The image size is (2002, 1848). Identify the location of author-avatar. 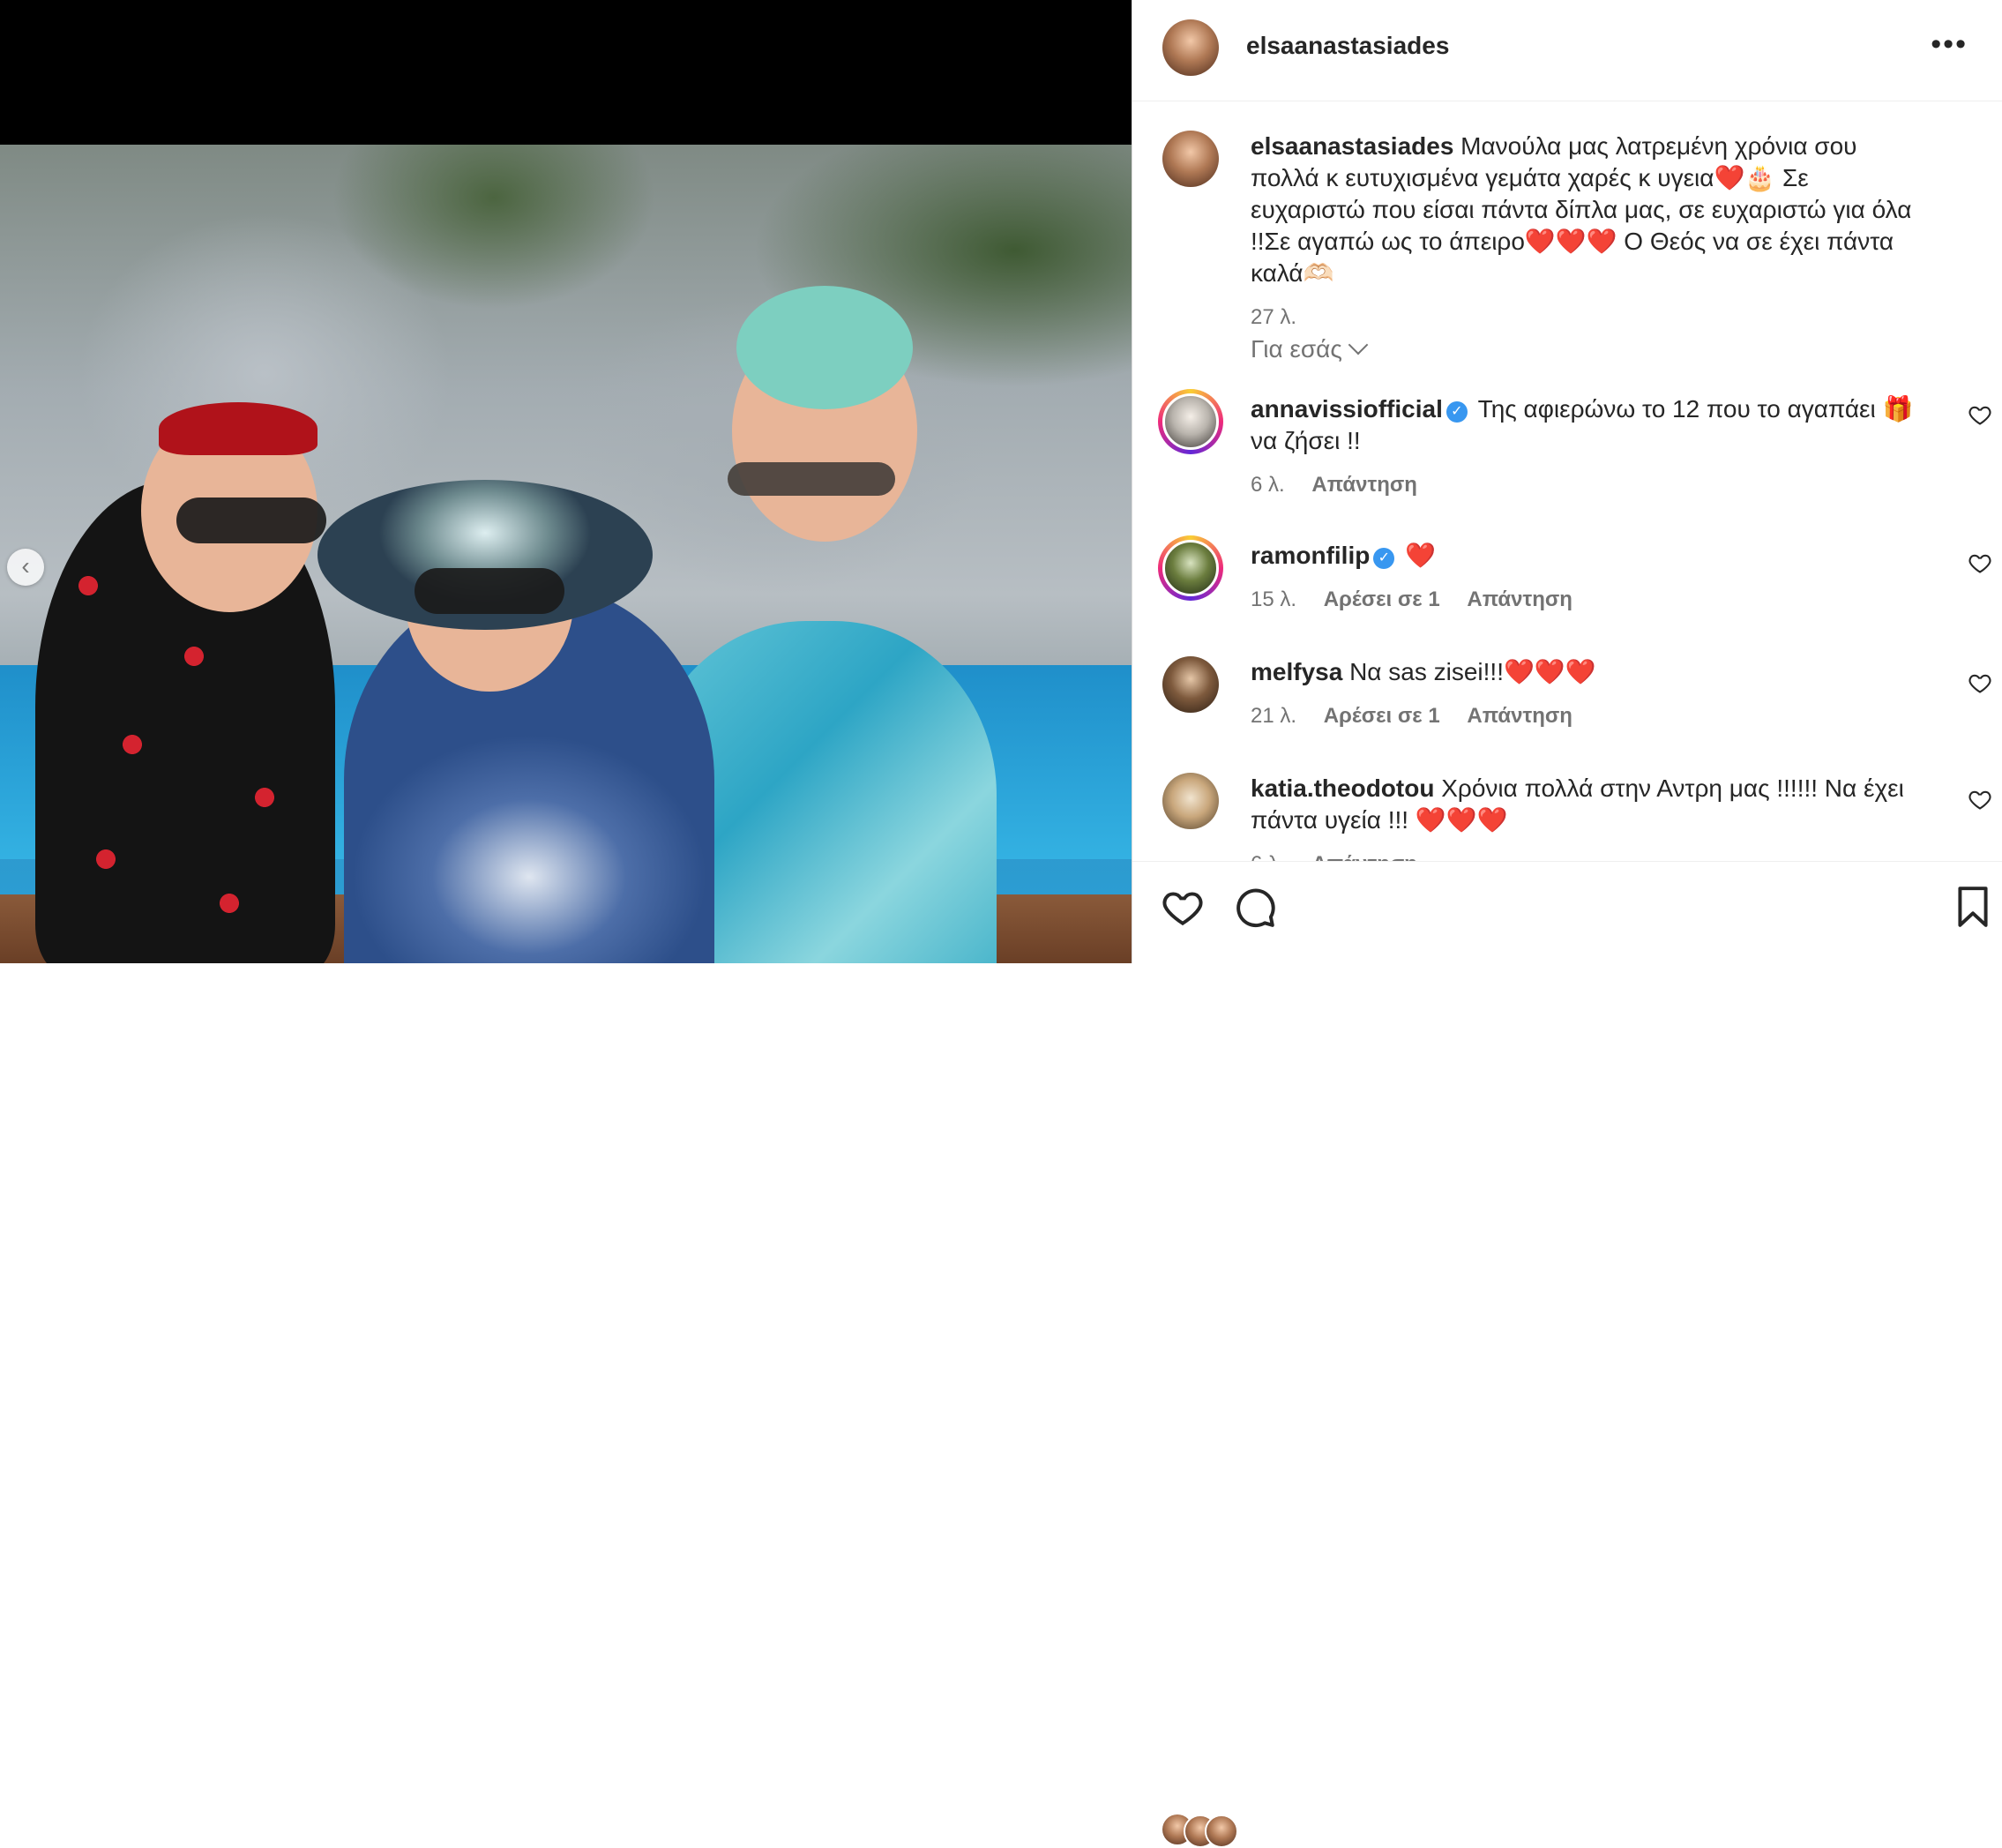
(1190, 47).